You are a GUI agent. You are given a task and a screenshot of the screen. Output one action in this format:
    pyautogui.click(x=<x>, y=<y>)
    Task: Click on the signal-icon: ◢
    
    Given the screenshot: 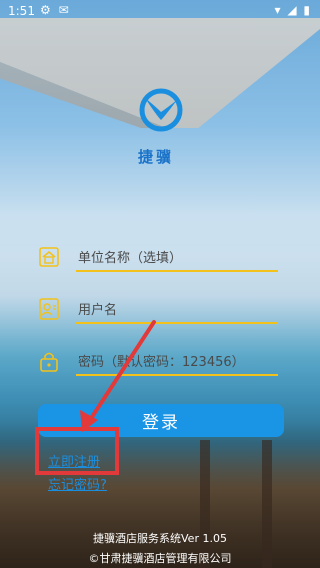 What is the action you would take?
    pyautogui.click(x=292, y=10)
    